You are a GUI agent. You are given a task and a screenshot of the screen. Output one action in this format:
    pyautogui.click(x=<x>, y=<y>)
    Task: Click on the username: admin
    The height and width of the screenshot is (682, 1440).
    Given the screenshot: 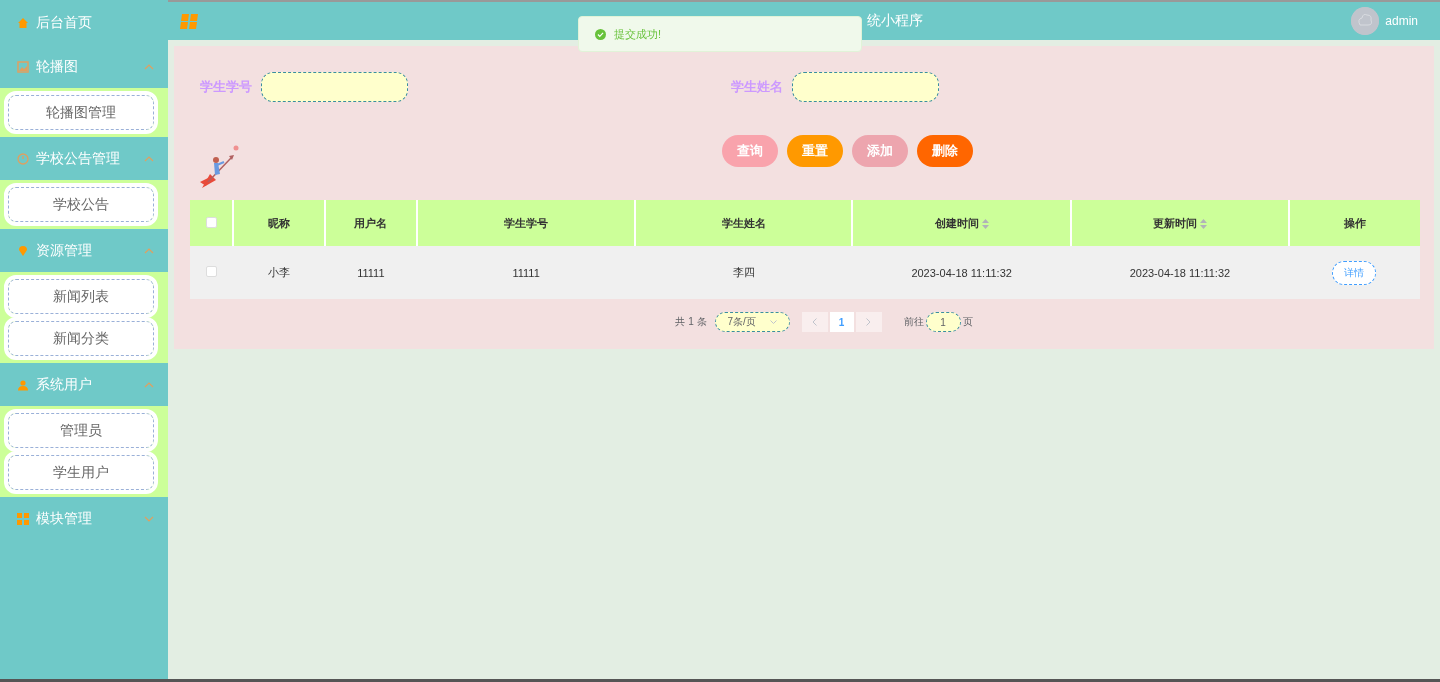 What is the action you would take?
    pyautogui.click(x=1401, y=21)
    